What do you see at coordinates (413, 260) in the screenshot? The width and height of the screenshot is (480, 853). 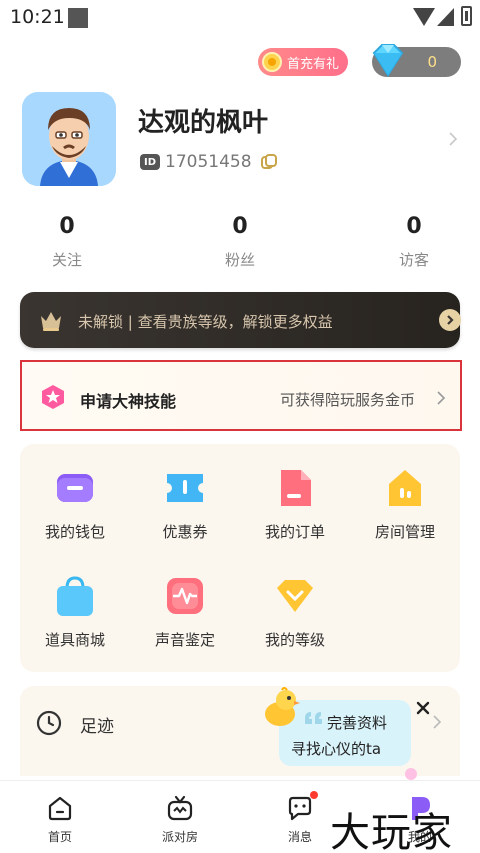 I see `stat-label: 访客` at bounding box center [413, 260].